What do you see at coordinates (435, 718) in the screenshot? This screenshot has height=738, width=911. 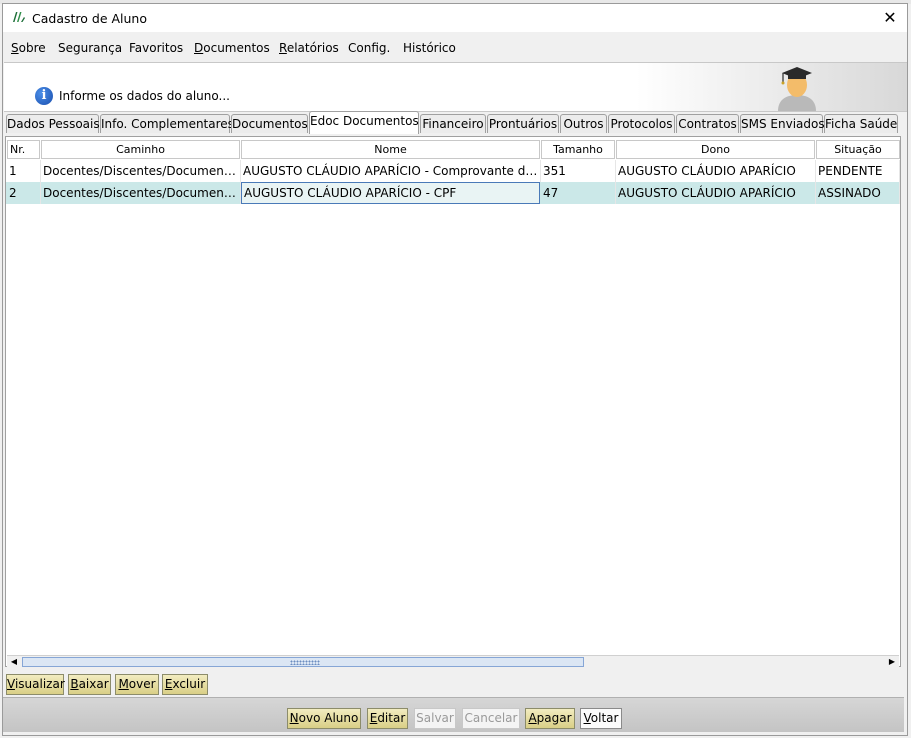 I see `salvar-button: Salvar` at bounding box center [435, 718].